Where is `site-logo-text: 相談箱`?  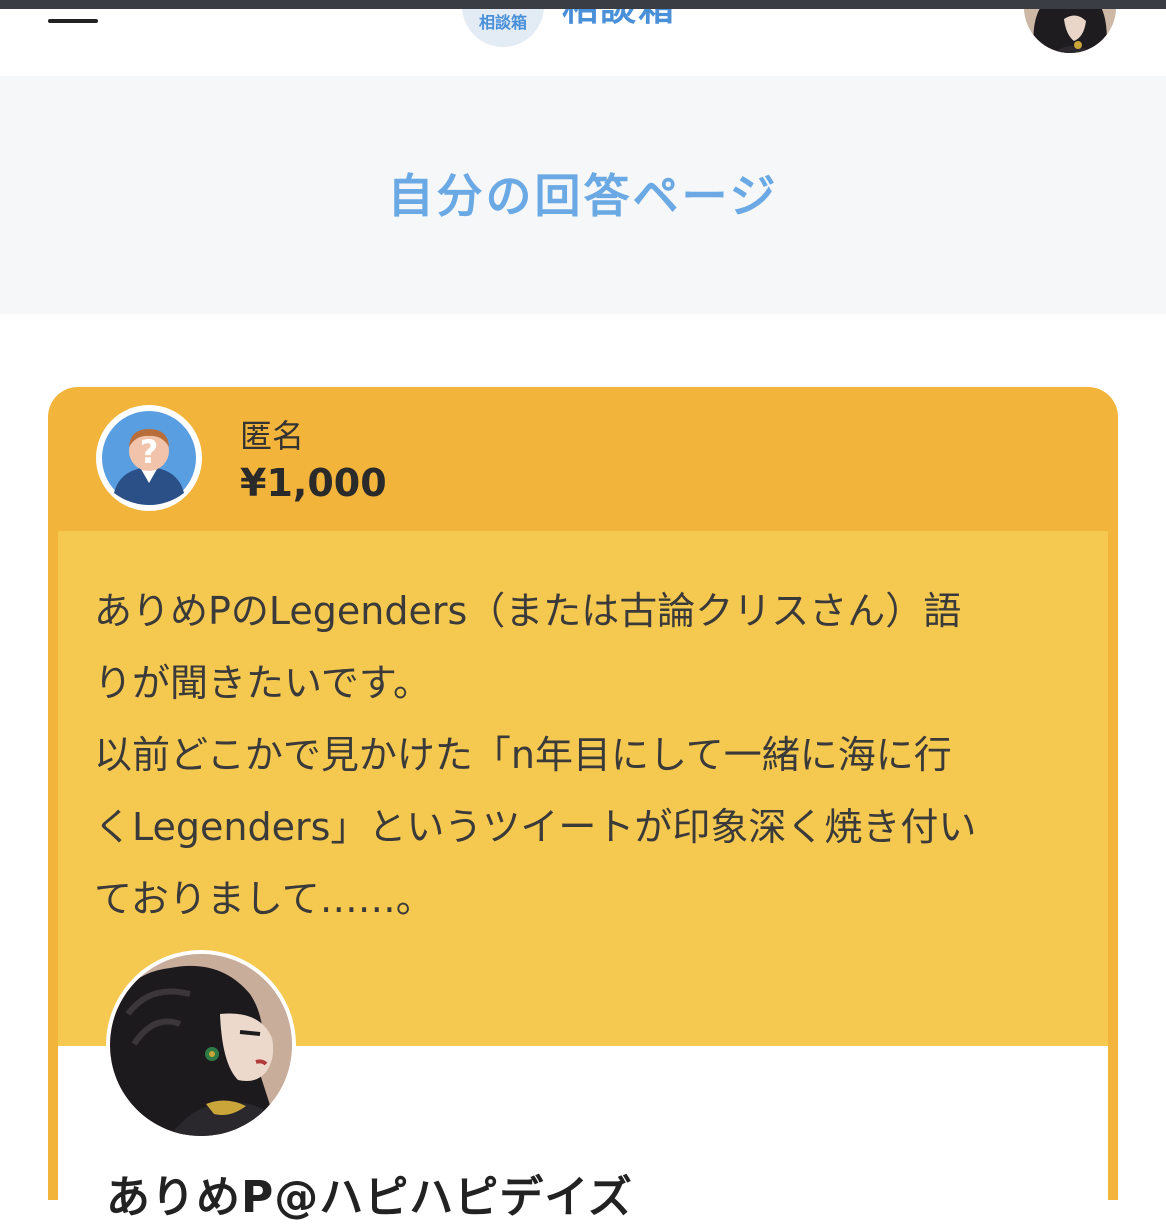 site-logo-text: 相談箱 is located at coordinates (619, 19).